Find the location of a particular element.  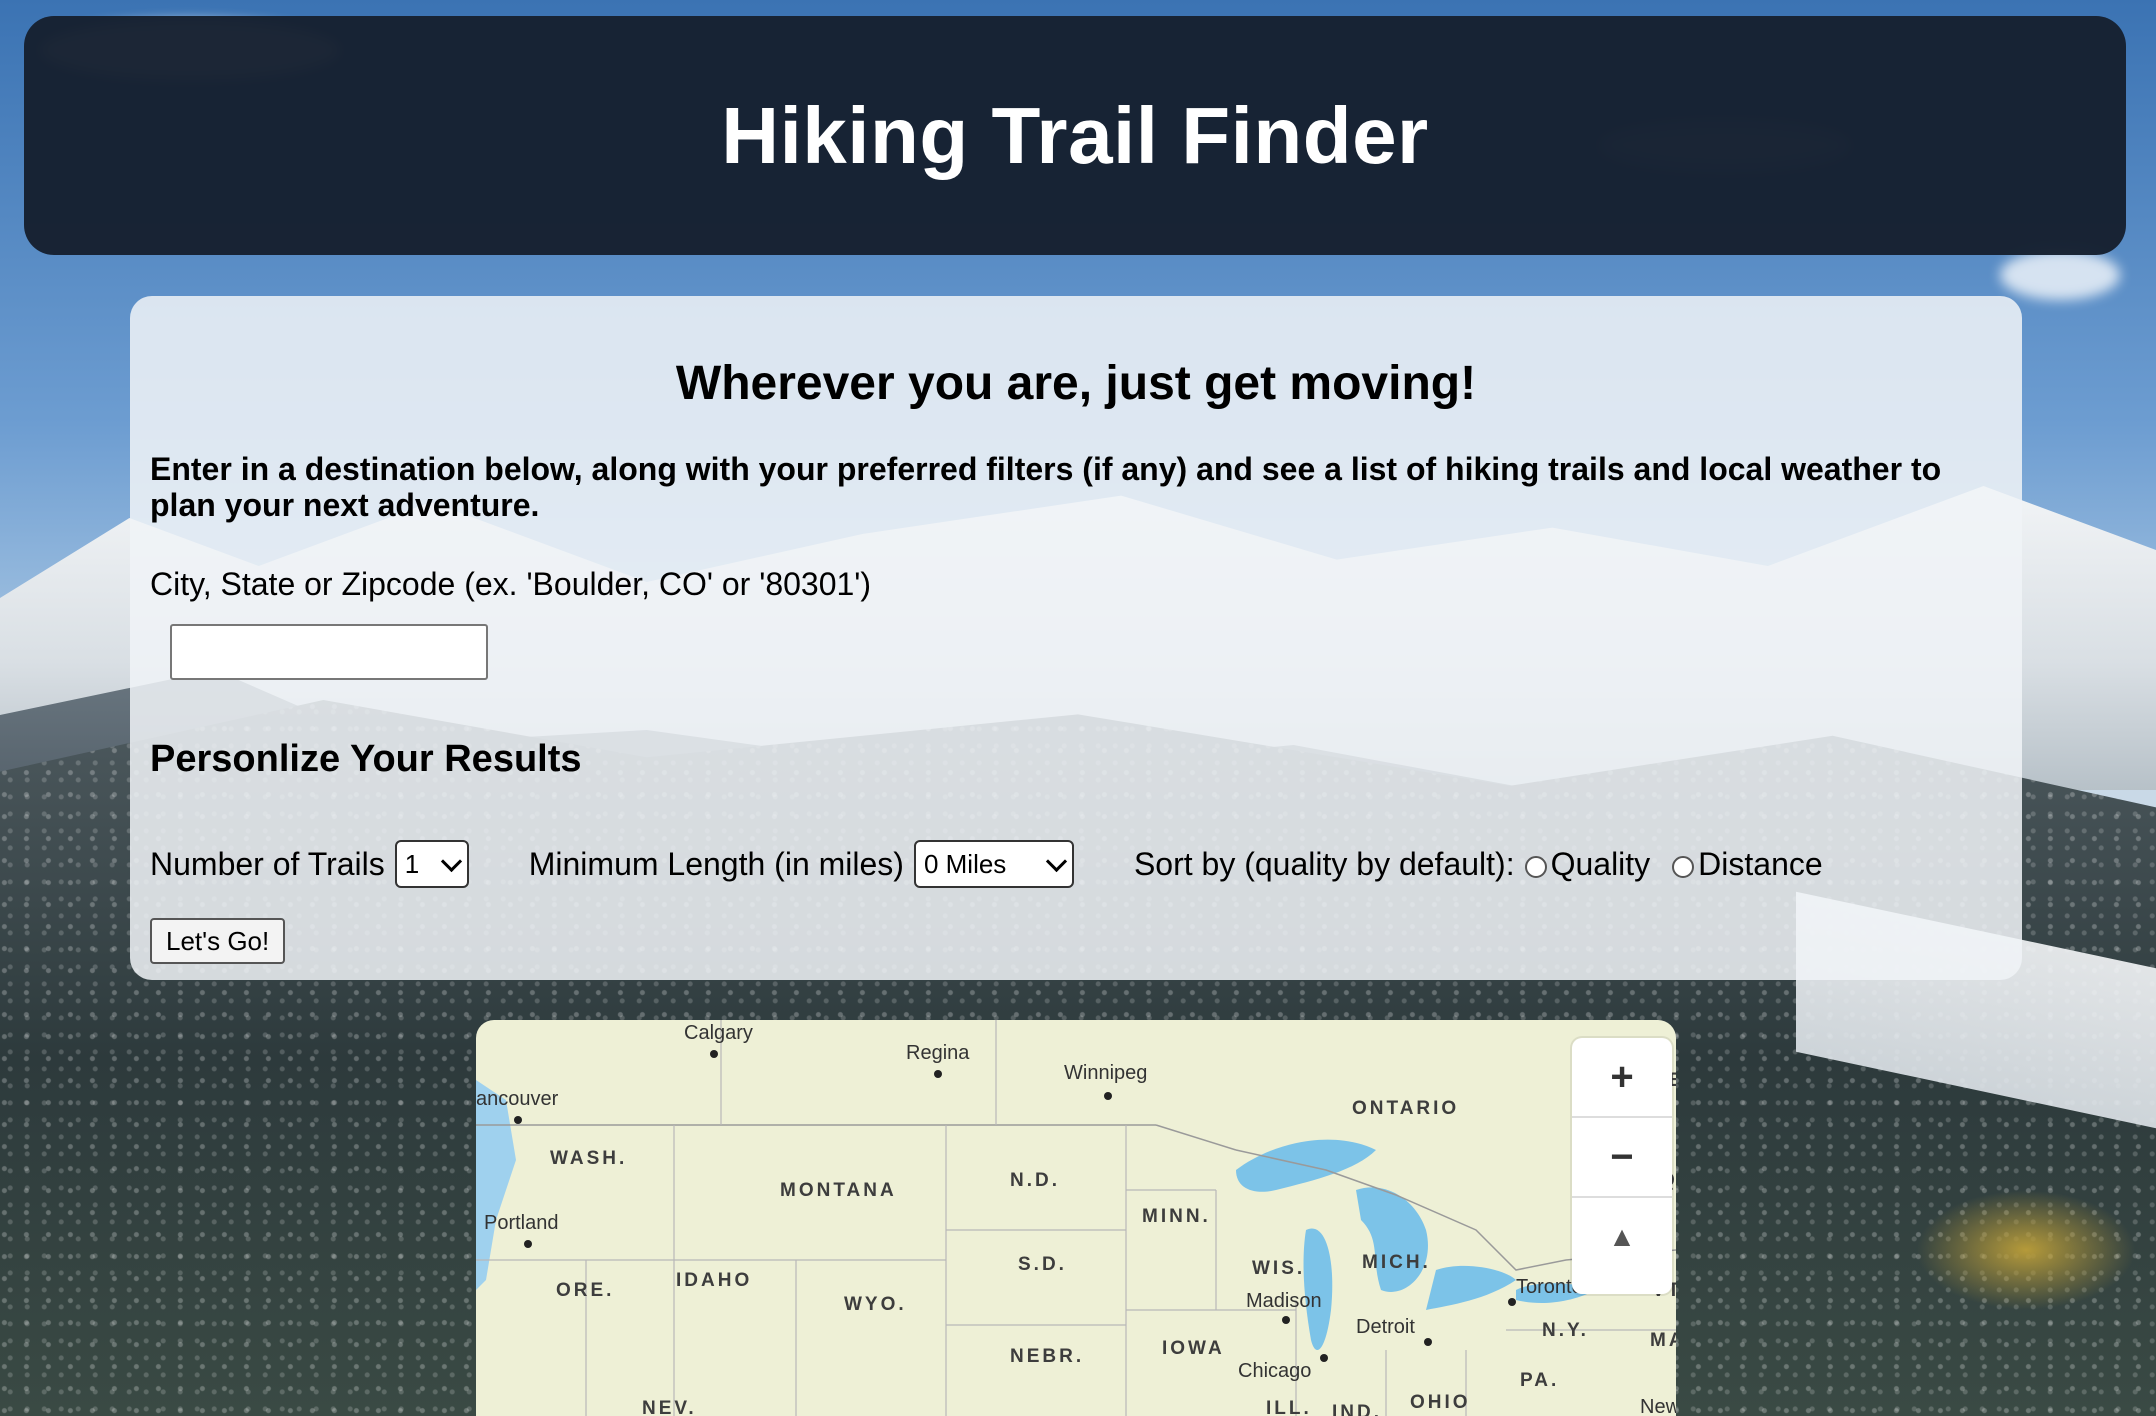

region-label: IOWA is located at coordinates (1193, 1348).